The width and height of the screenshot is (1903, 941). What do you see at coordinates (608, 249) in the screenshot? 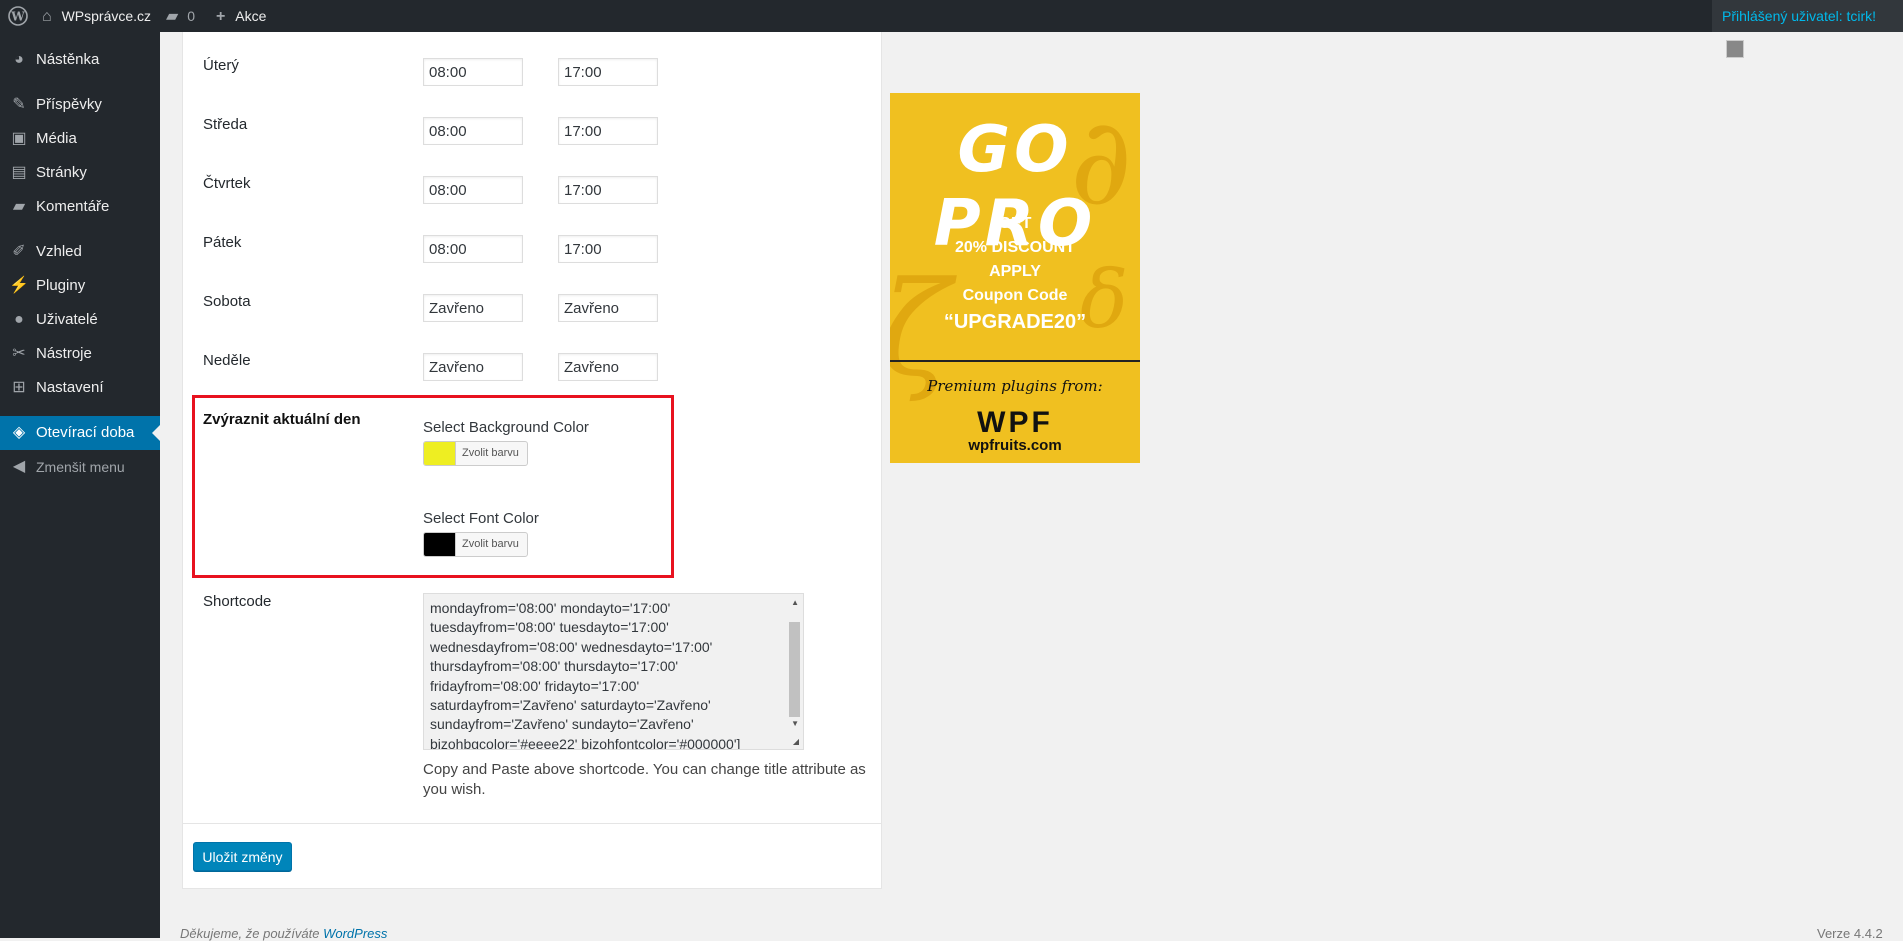
I see `friday-to-input` at bounding box center [608, 249].